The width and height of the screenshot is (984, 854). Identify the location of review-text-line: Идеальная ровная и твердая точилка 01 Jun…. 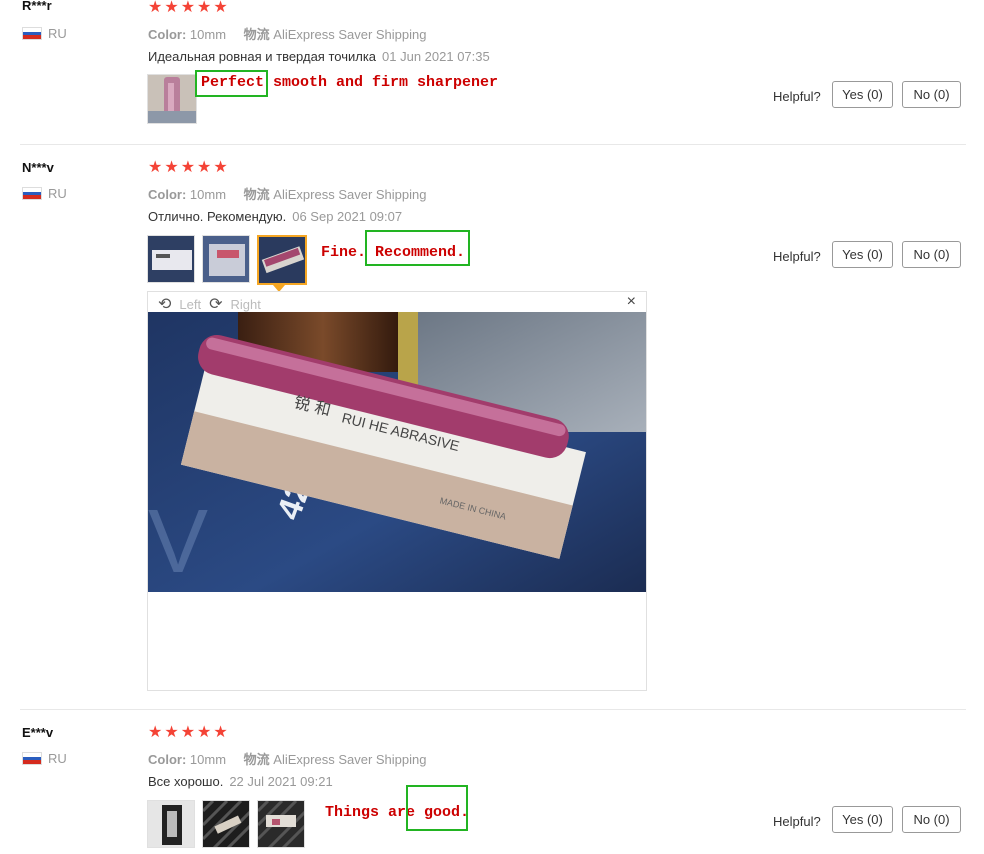
(319, 56).